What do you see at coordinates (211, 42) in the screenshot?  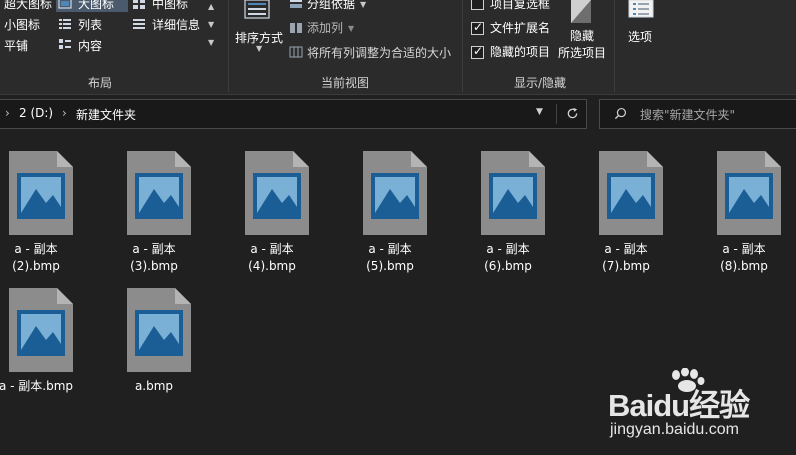 I see `layout-expand: ▼` at bounding box center [211, 42].